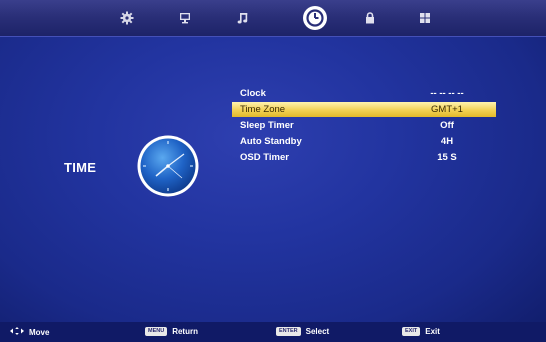 This screenshot has height=342, width=546. Describe the element at coordinates (364, 141) in the screenshot. I see `setting-row-auto-standby: Auto Standby 4H` at that location.